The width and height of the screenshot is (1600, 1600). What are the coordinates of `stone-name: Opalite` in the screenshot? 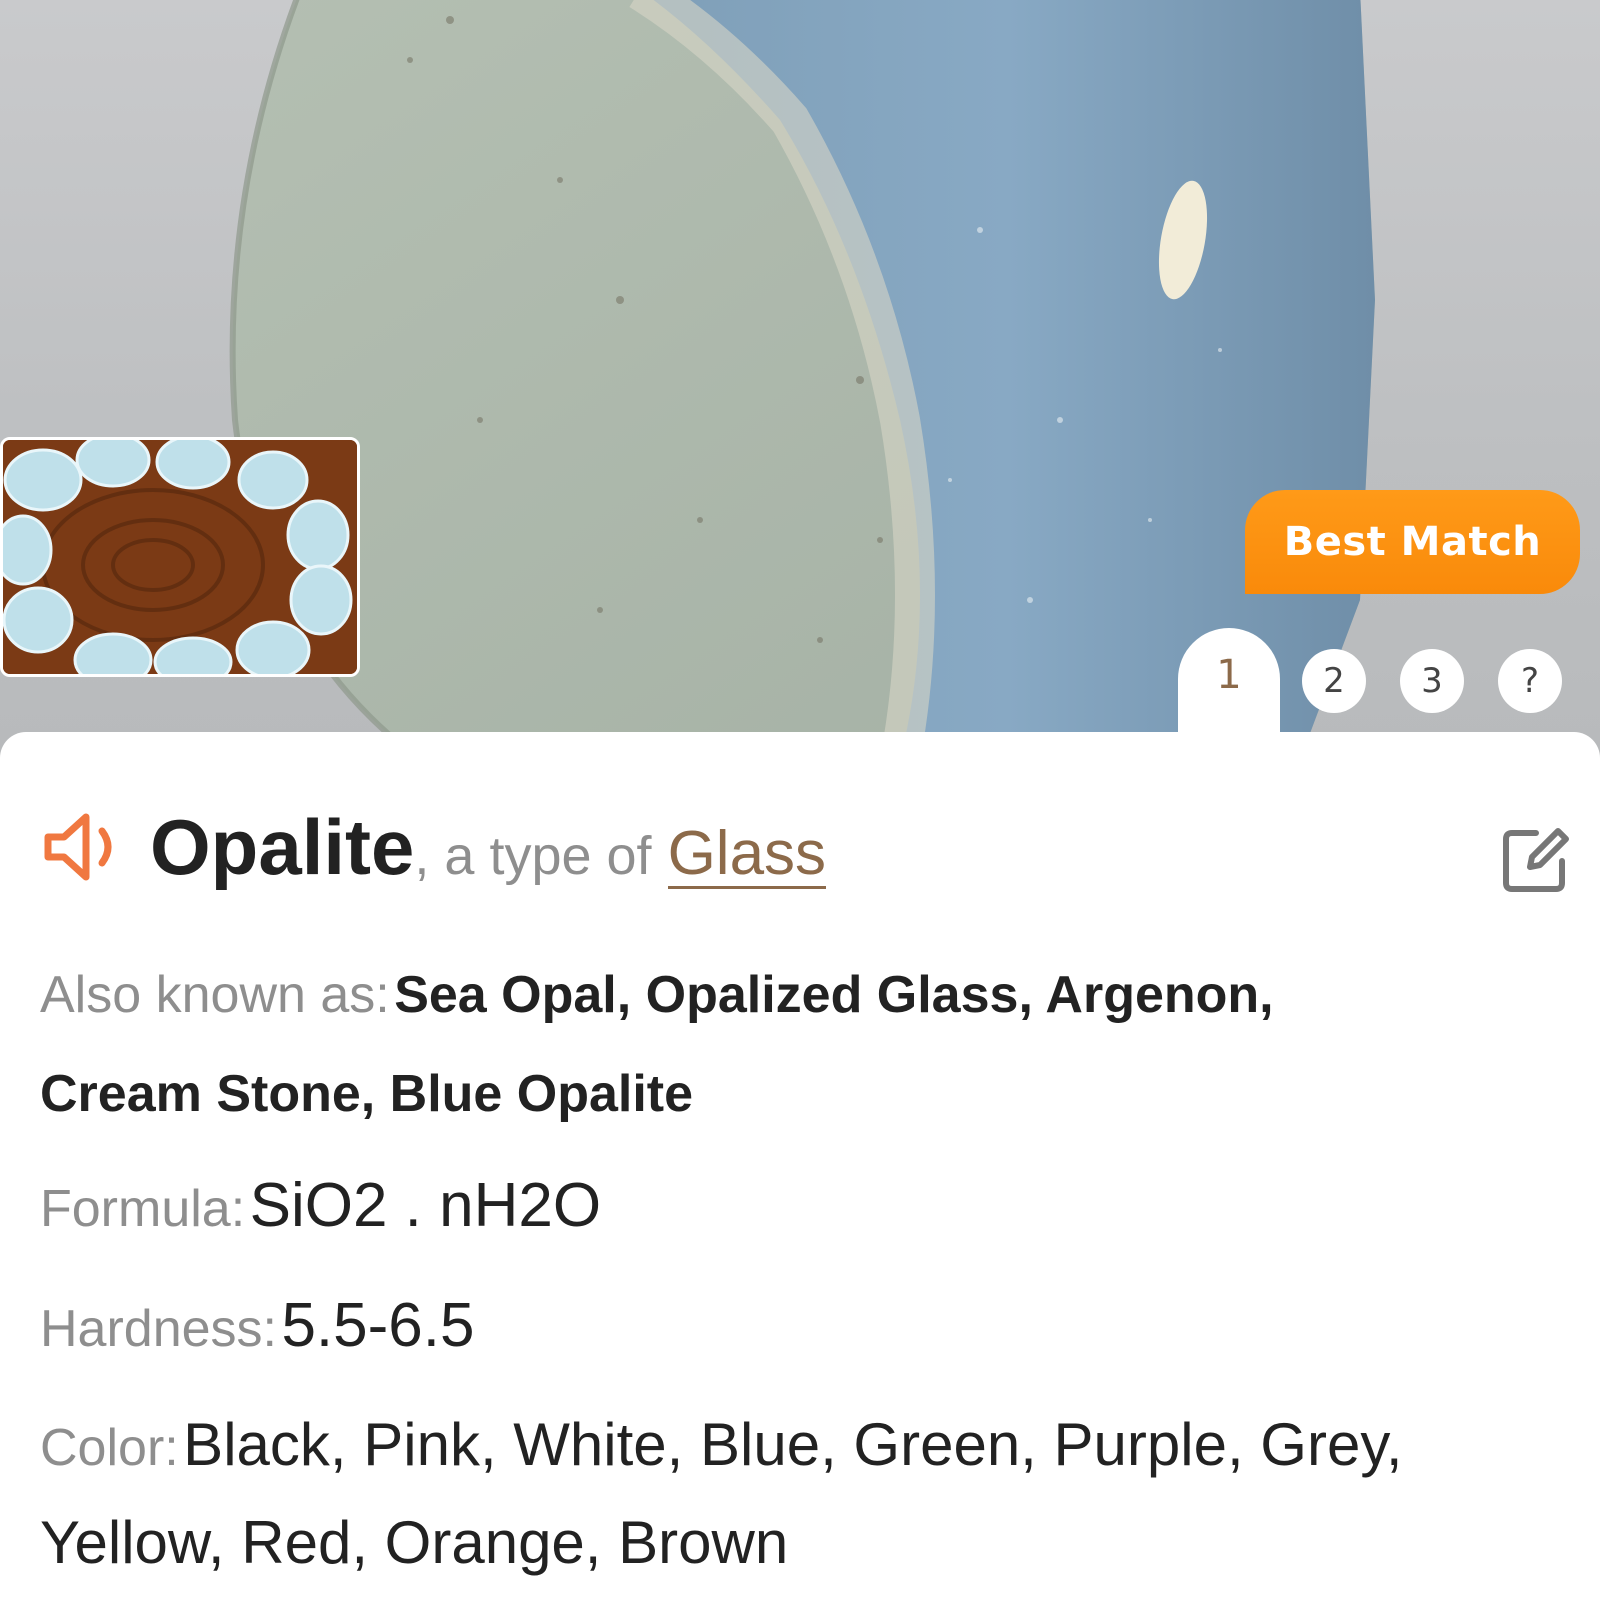 It's located at (282, 847).